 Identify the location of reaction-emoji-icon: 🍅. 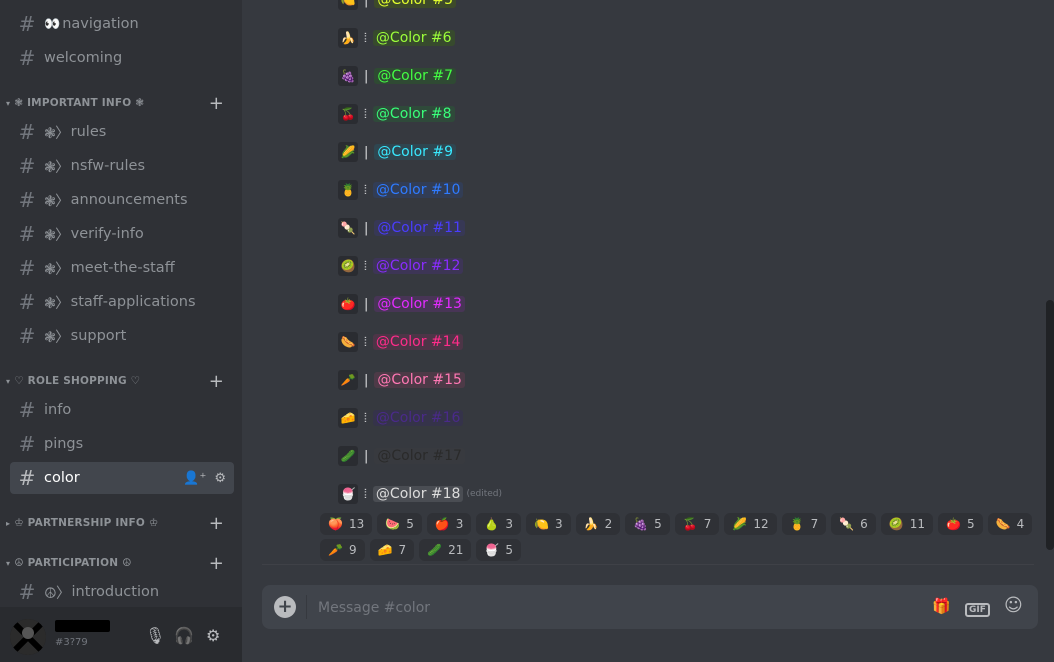
(953, 524).